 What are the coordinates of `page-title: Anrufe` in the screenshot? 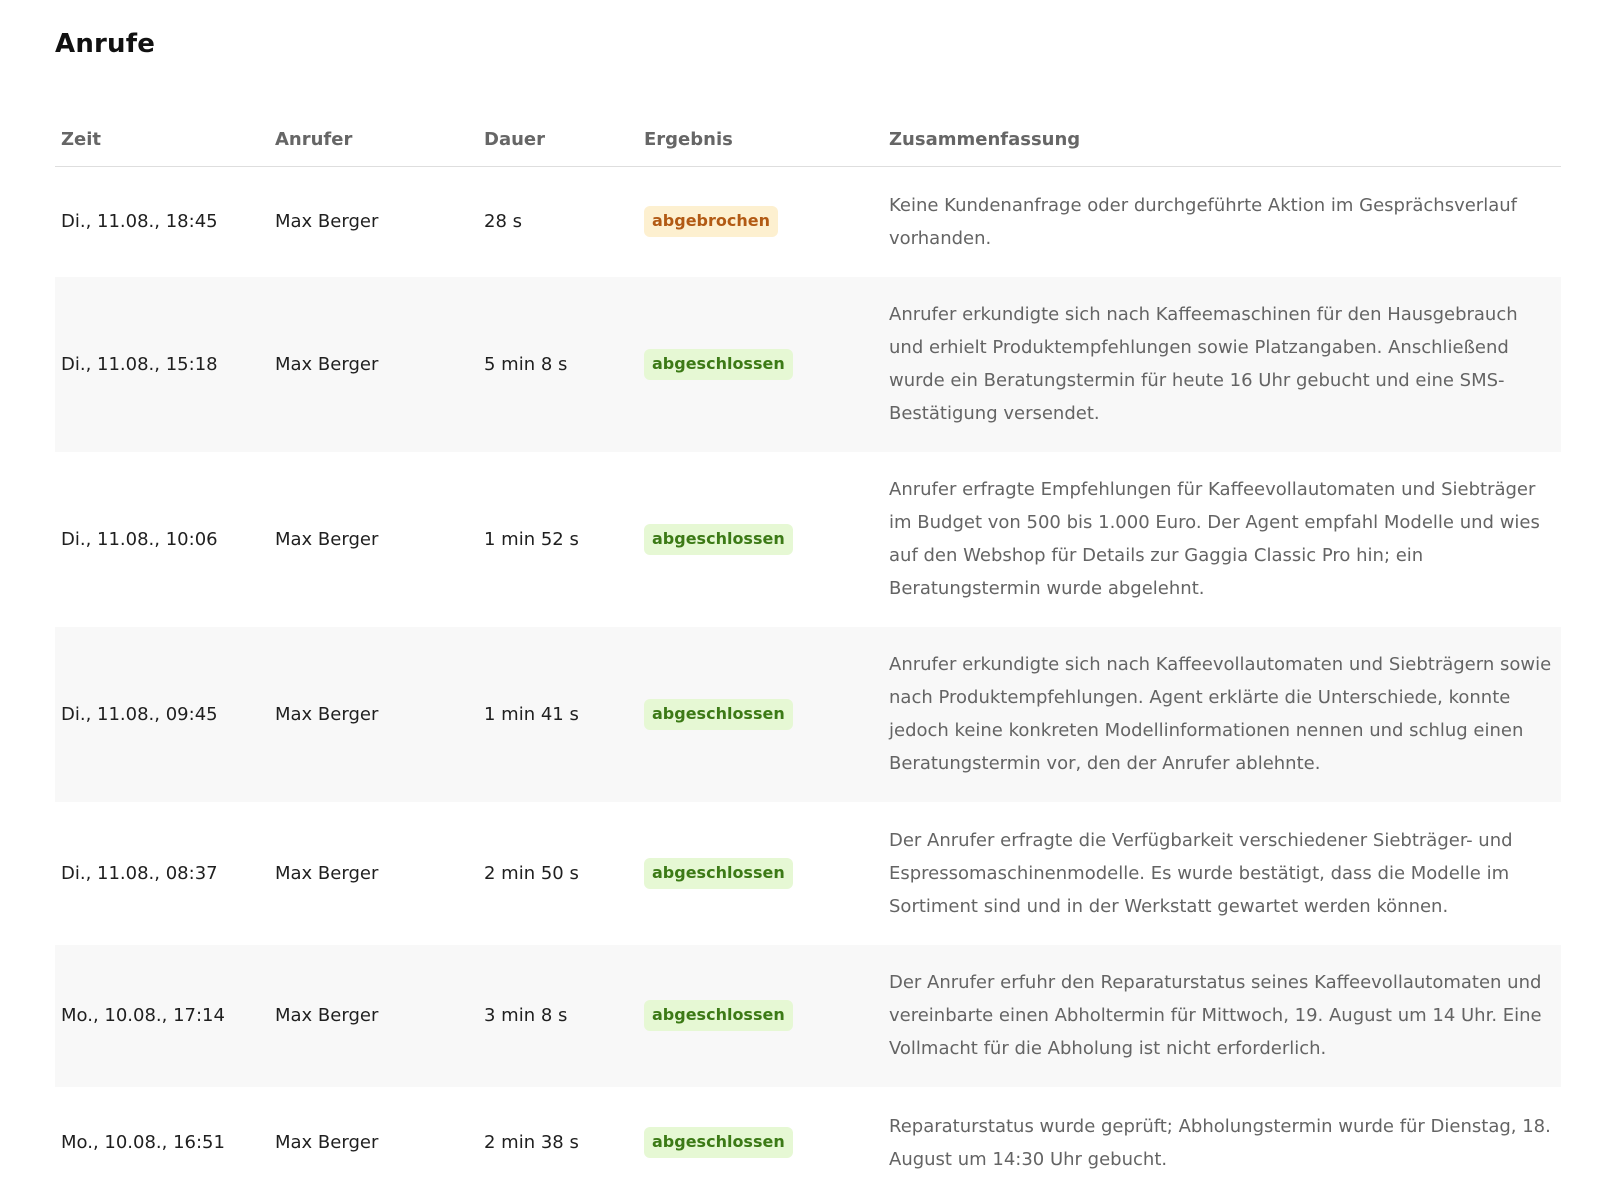 It's located at (105, 44).